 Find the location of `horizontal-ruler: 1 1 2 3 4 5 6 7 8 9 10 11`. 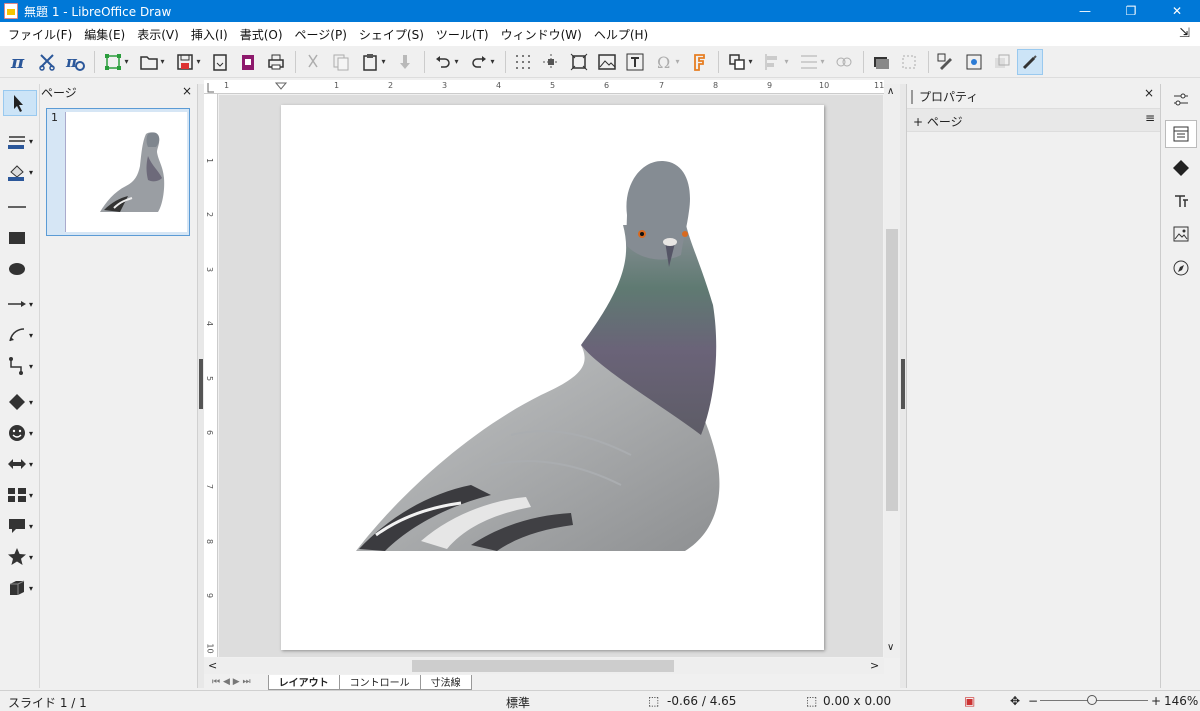

horizontal-ruler: 1 1 2 3 4 5 6 7 8 9 10 11 is located at coordinates (544, 87).